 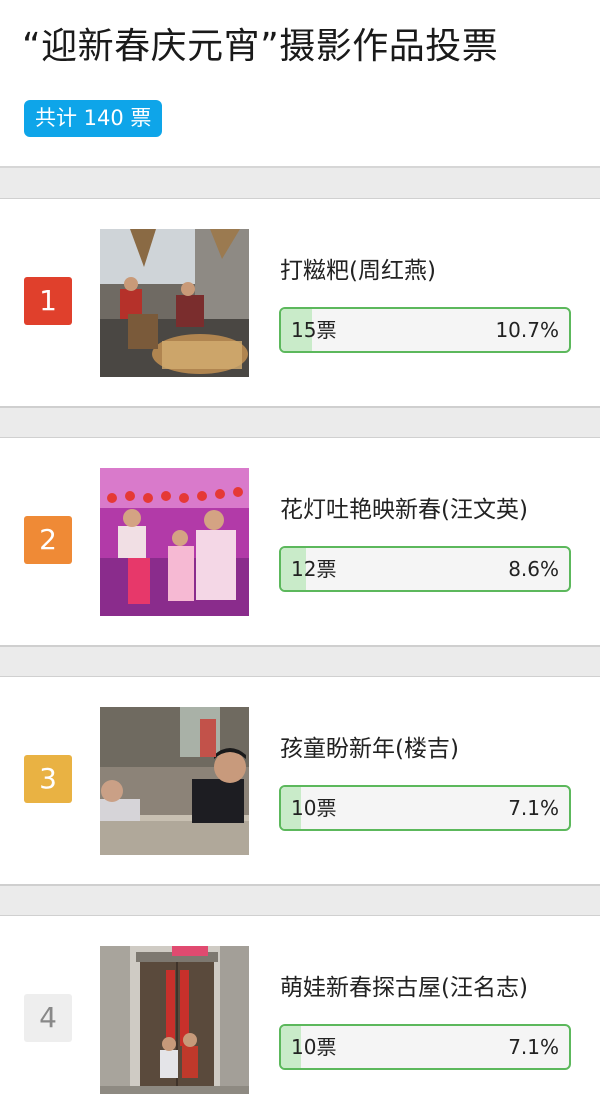 What do you see at coordinates (174, 1020) in the screenshot?
I see `old-house-door-photo` at bounding box center [174, 1020].